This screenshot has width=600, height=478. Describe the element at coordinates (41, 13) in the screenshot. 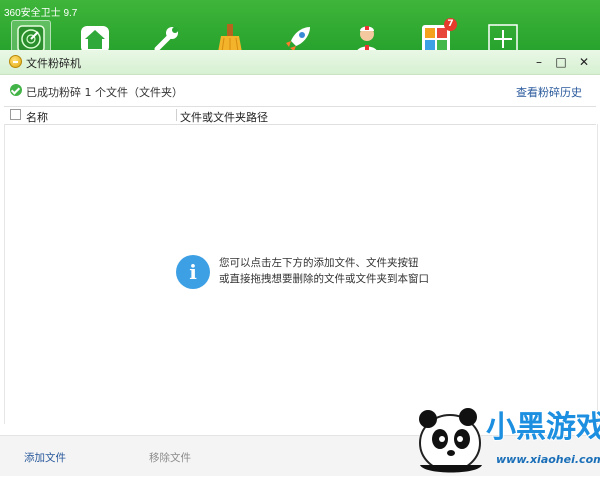

I see `app-title: 360安全卫士 9.7` at that location.